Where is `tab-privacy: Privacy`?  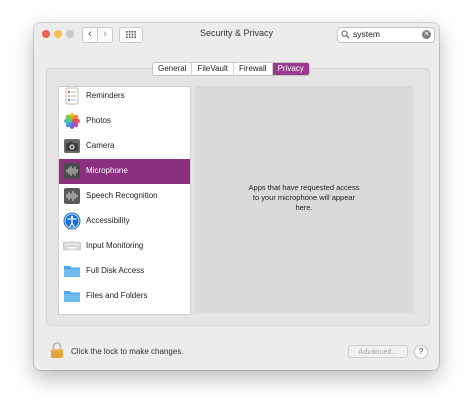 tab-privacy: Privacy is located at coordinates (290, 69).